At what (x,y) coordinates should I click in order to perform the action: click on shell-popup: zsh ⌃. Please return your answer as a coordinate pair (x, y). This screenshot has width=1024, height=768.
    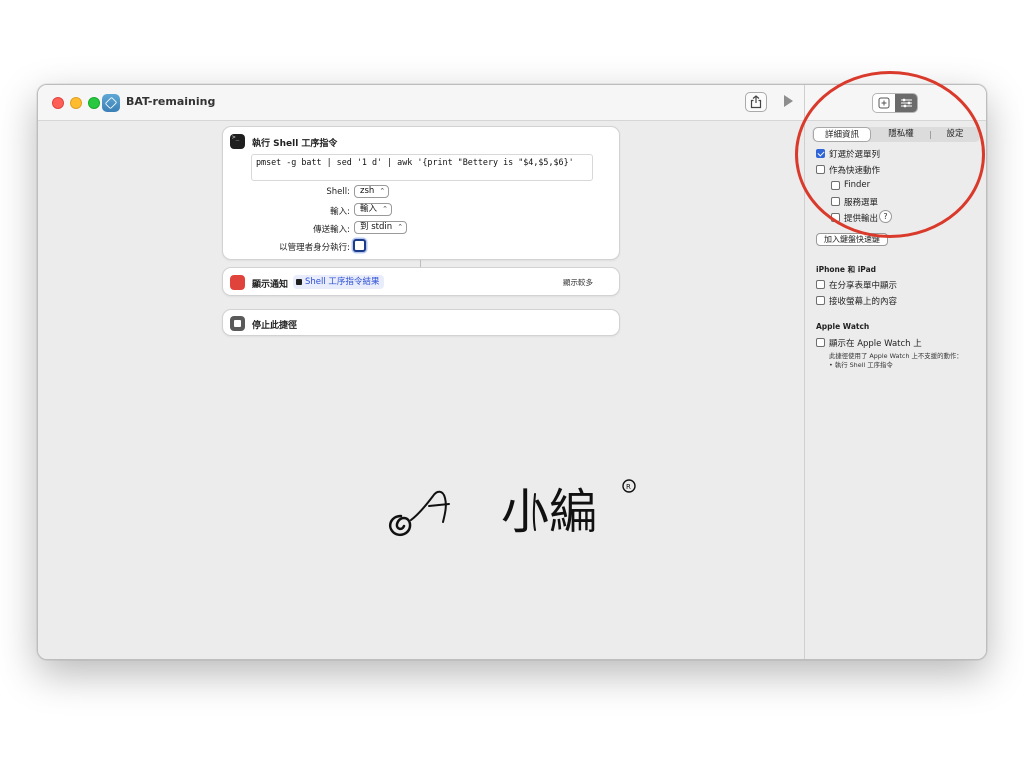
    Looking at the image, I should click on (372, 191).